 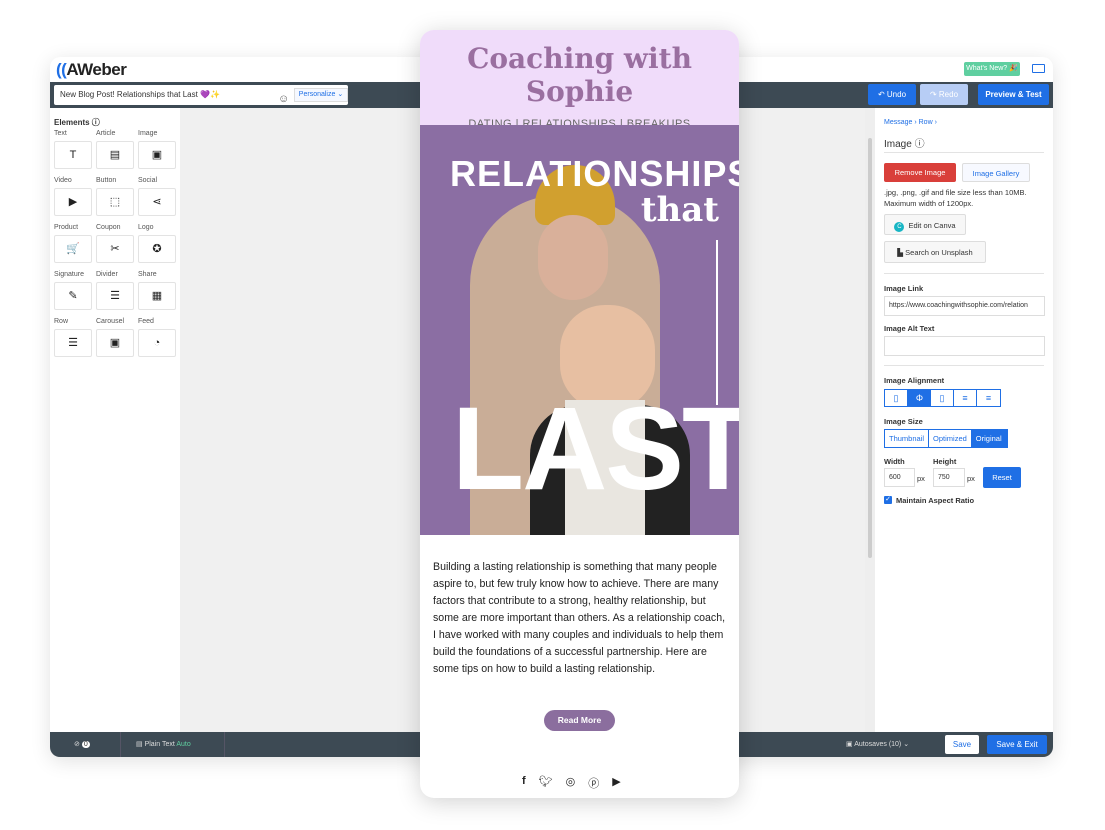 I want to click on instagram-icon: ◎, so click(x=571, y=783).